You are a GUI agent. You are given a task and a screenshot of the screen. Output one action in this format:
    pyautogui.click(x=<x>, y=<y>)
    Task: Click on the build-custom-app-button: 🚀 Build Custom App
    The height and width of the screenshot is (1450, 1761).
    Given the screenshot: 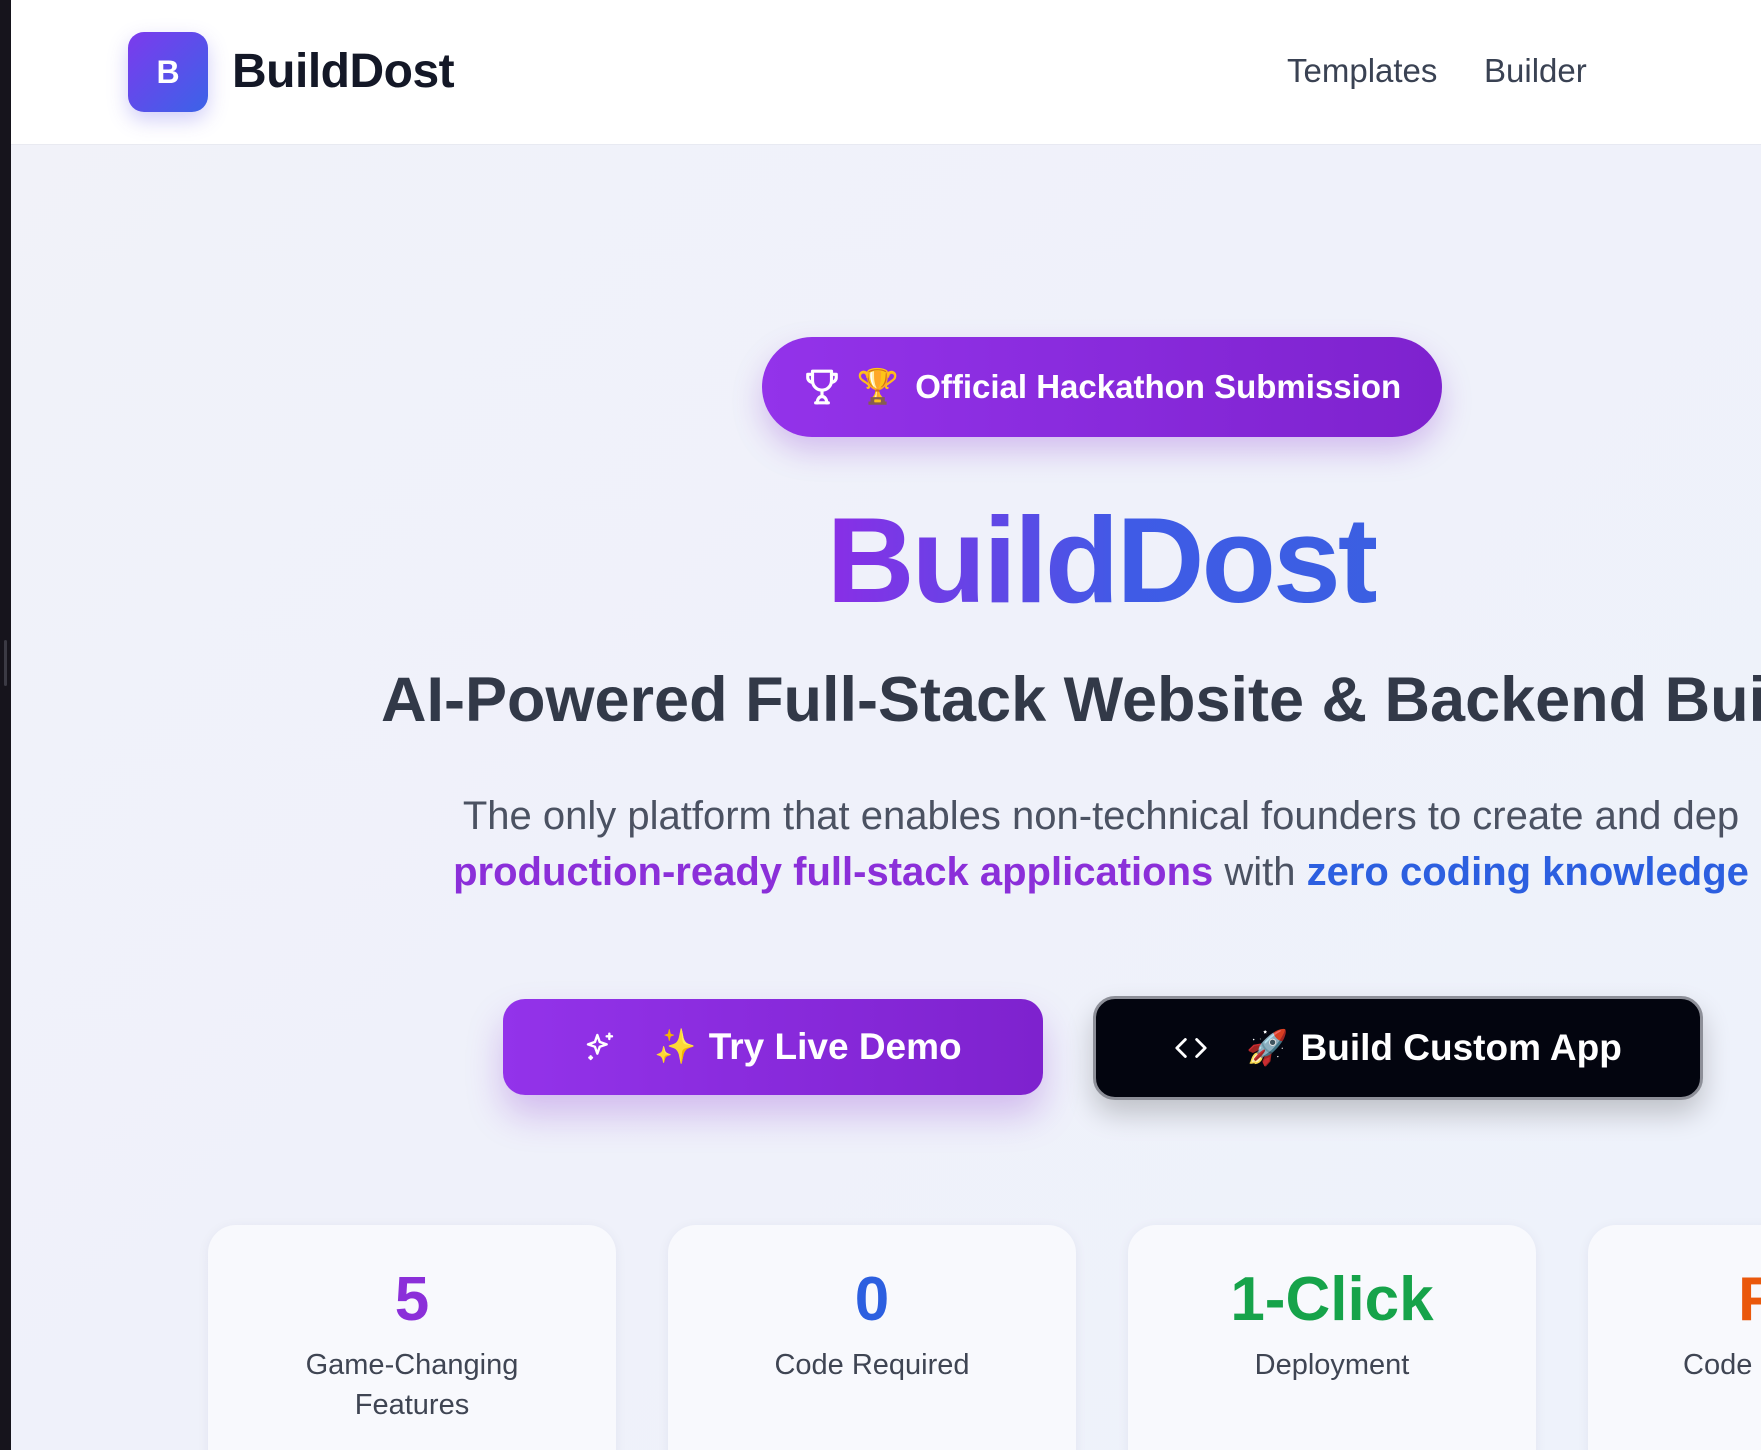 What is the action you would take?
    pyautogui.click(x=1398, y=1048)
    